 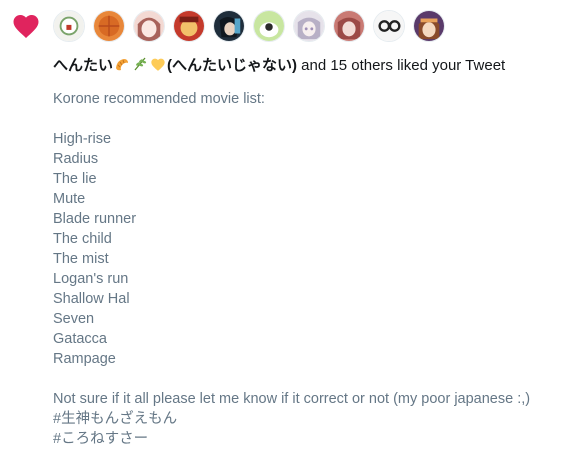 I want to click on yellow-heart-emoji-icon, so click(x=158, y=64).